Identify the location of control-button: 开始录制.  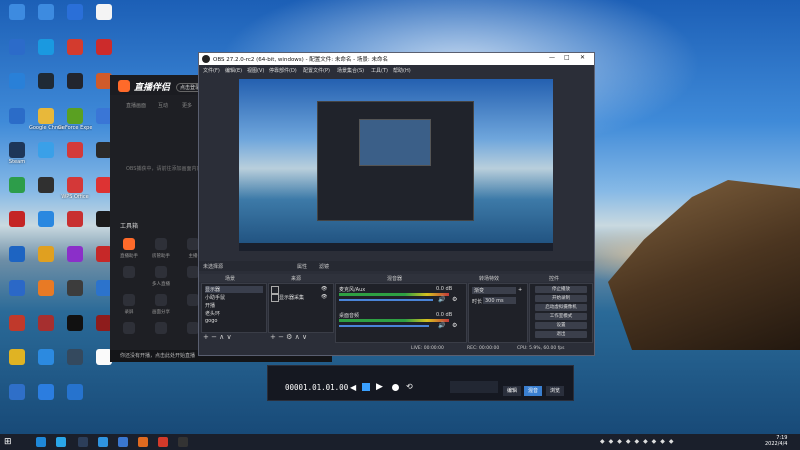
(561, 298).